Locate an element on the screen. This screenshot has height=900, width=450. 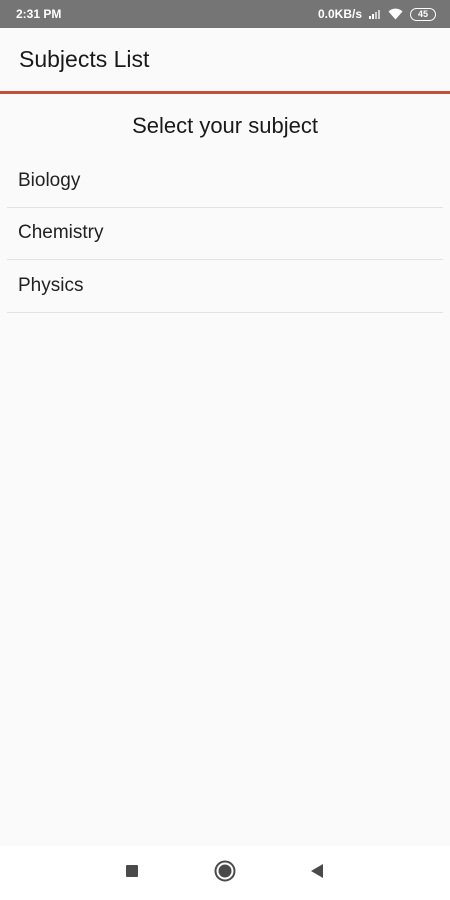
back-button is located at coordinates (317, 873).